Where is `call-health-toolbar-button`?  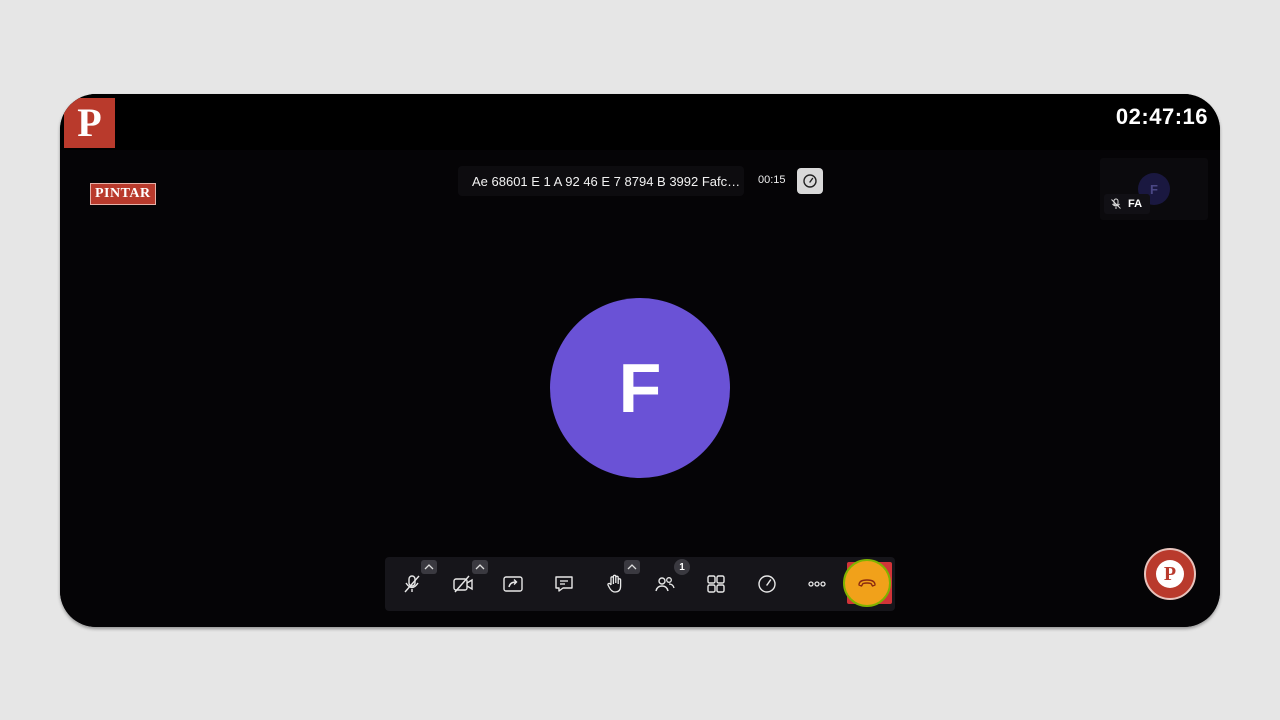
call-health-toolbar-button is located at coordinates (767, 584).